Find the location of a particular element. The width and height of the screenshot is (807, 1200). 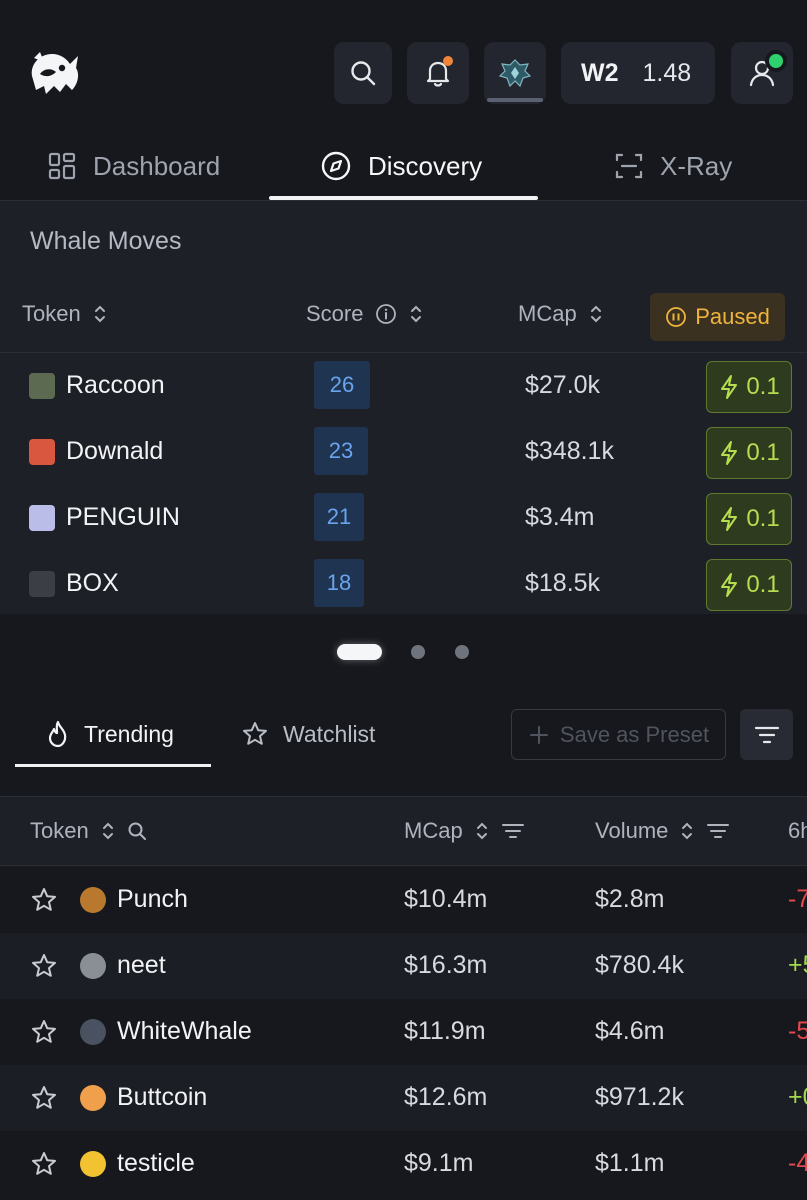

table-row: WhiteWhale $11.9m $4.6m -5 is located at coordinates (403, 1032).